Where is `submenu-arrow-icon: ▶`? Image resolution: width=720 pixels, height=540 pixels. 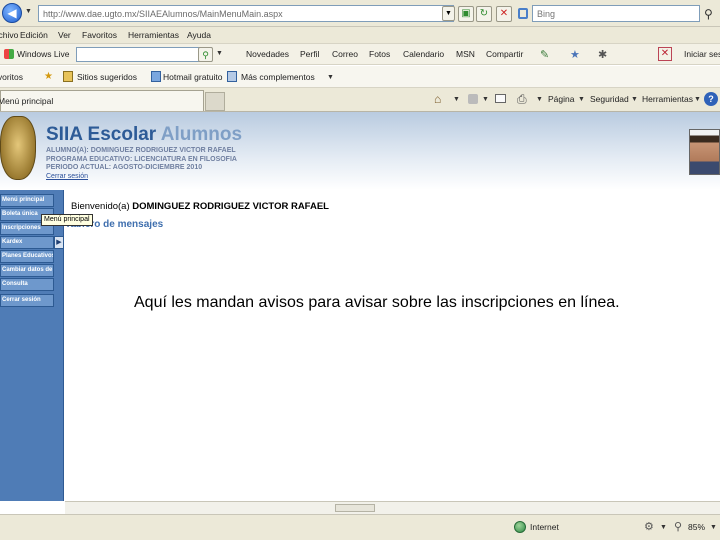
submenu-arrow-icon: ▶ is located at coordinates (59, 242).